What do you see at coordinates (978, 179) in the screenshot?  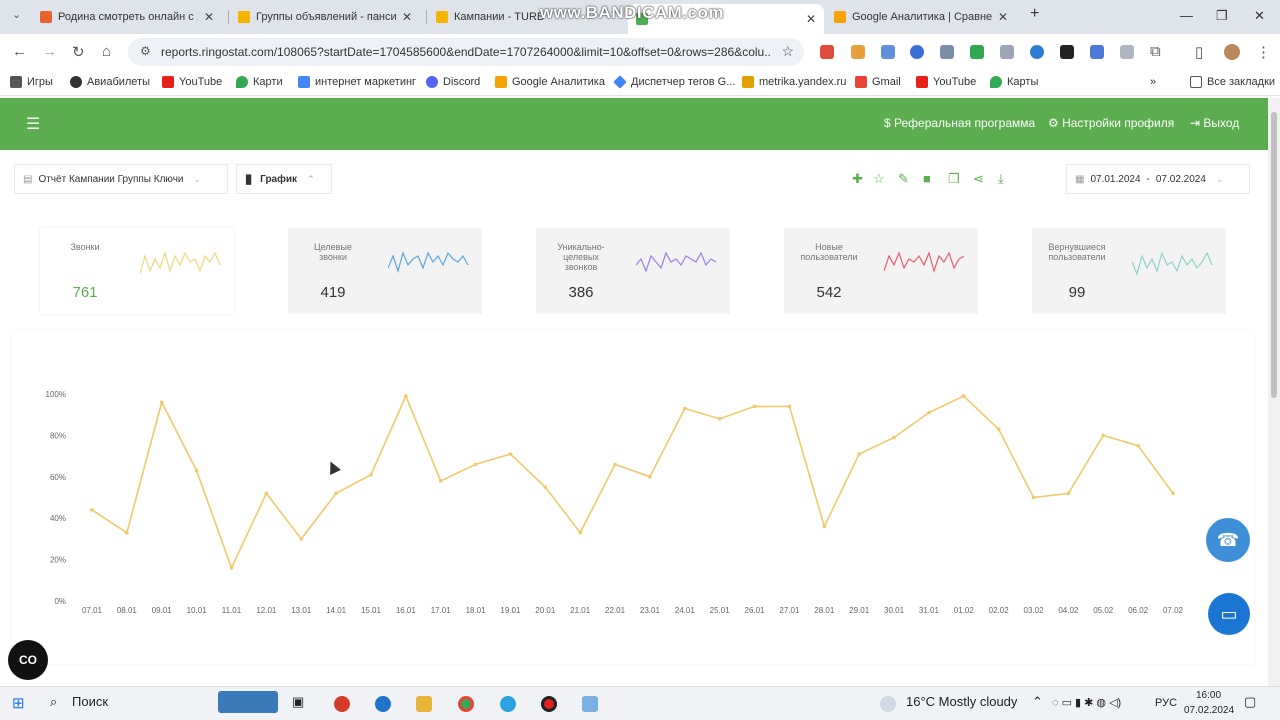 I see `share-icon: ⋖` at bounding box center [978, 179].